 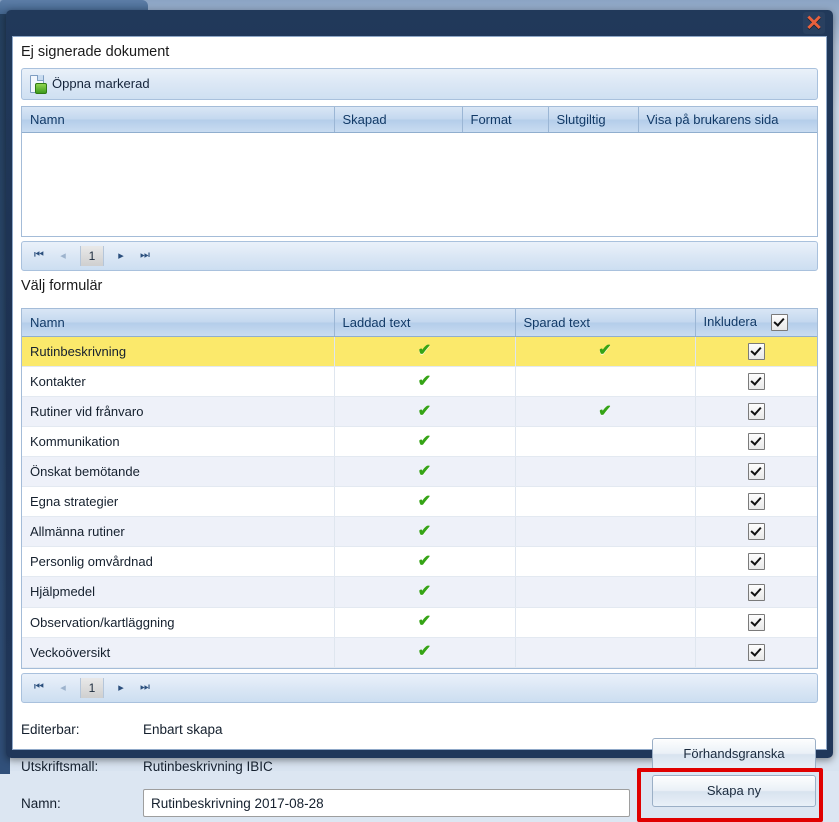 What do you see at coordinates (814, 23) in the screenshot?
I see `close-icon: ✕` at bounding box center [814, 23].